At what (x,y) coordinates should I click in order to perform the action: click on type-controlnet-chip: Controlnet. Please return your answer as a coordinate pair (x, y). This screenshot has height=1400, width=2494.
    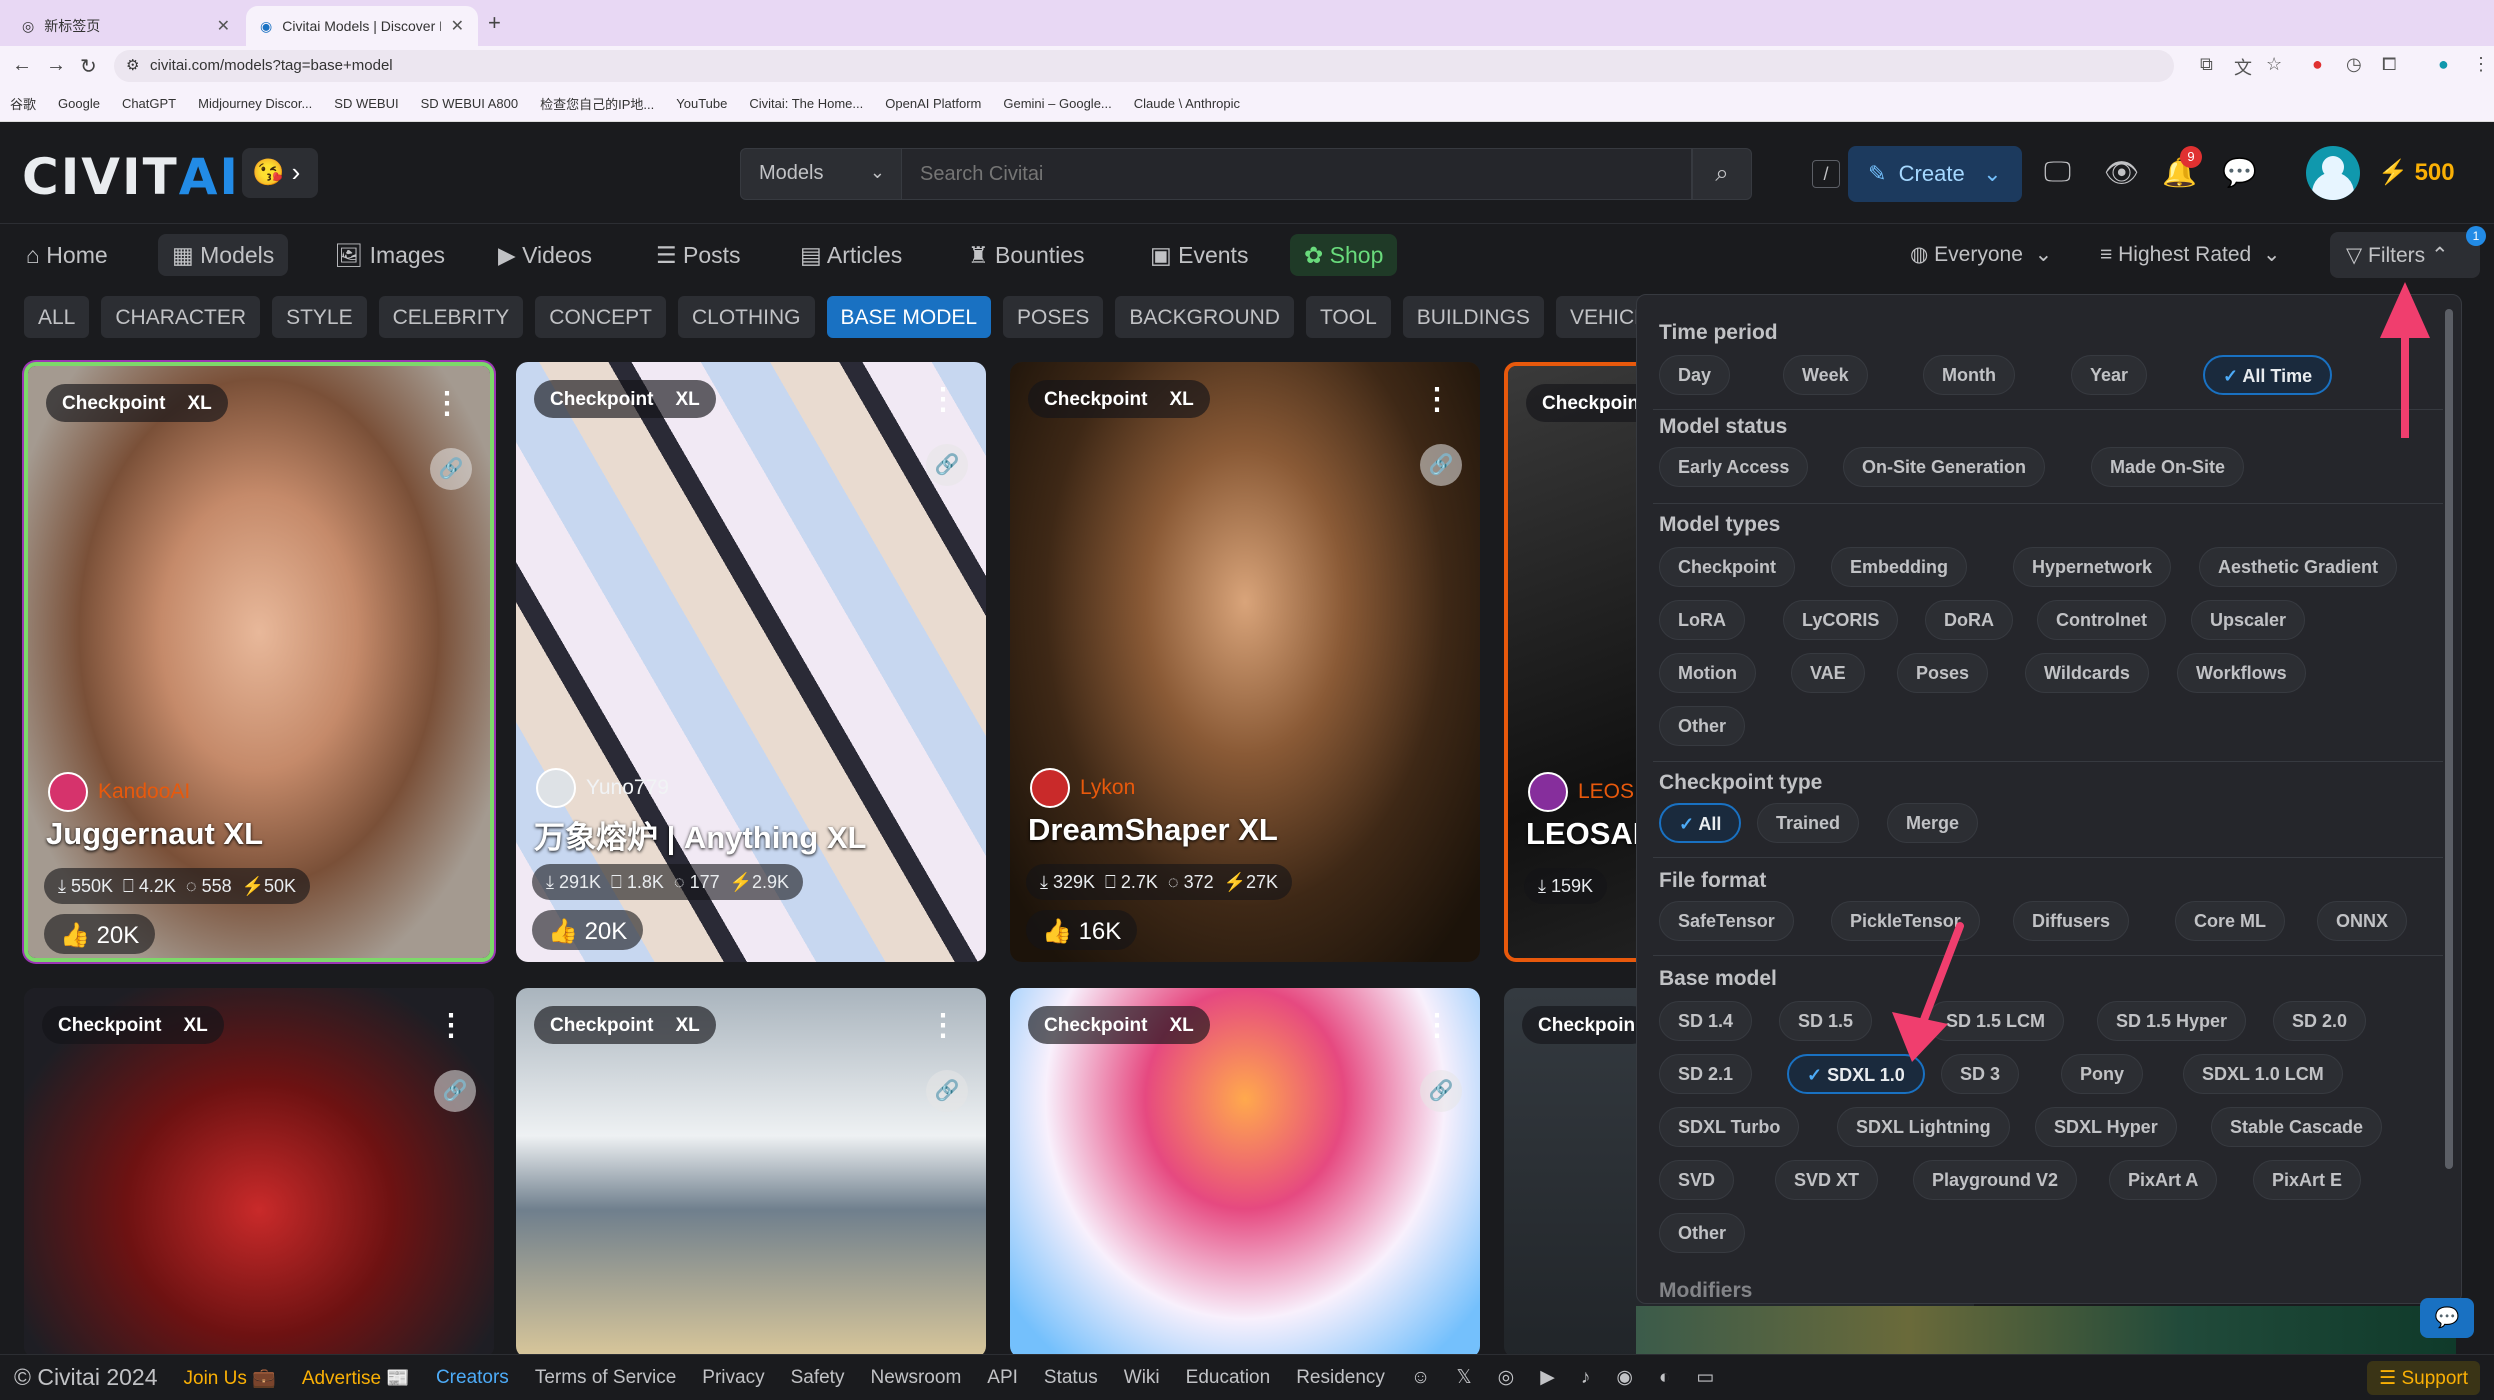
    Looking at the image, I should click on (2101, 620).